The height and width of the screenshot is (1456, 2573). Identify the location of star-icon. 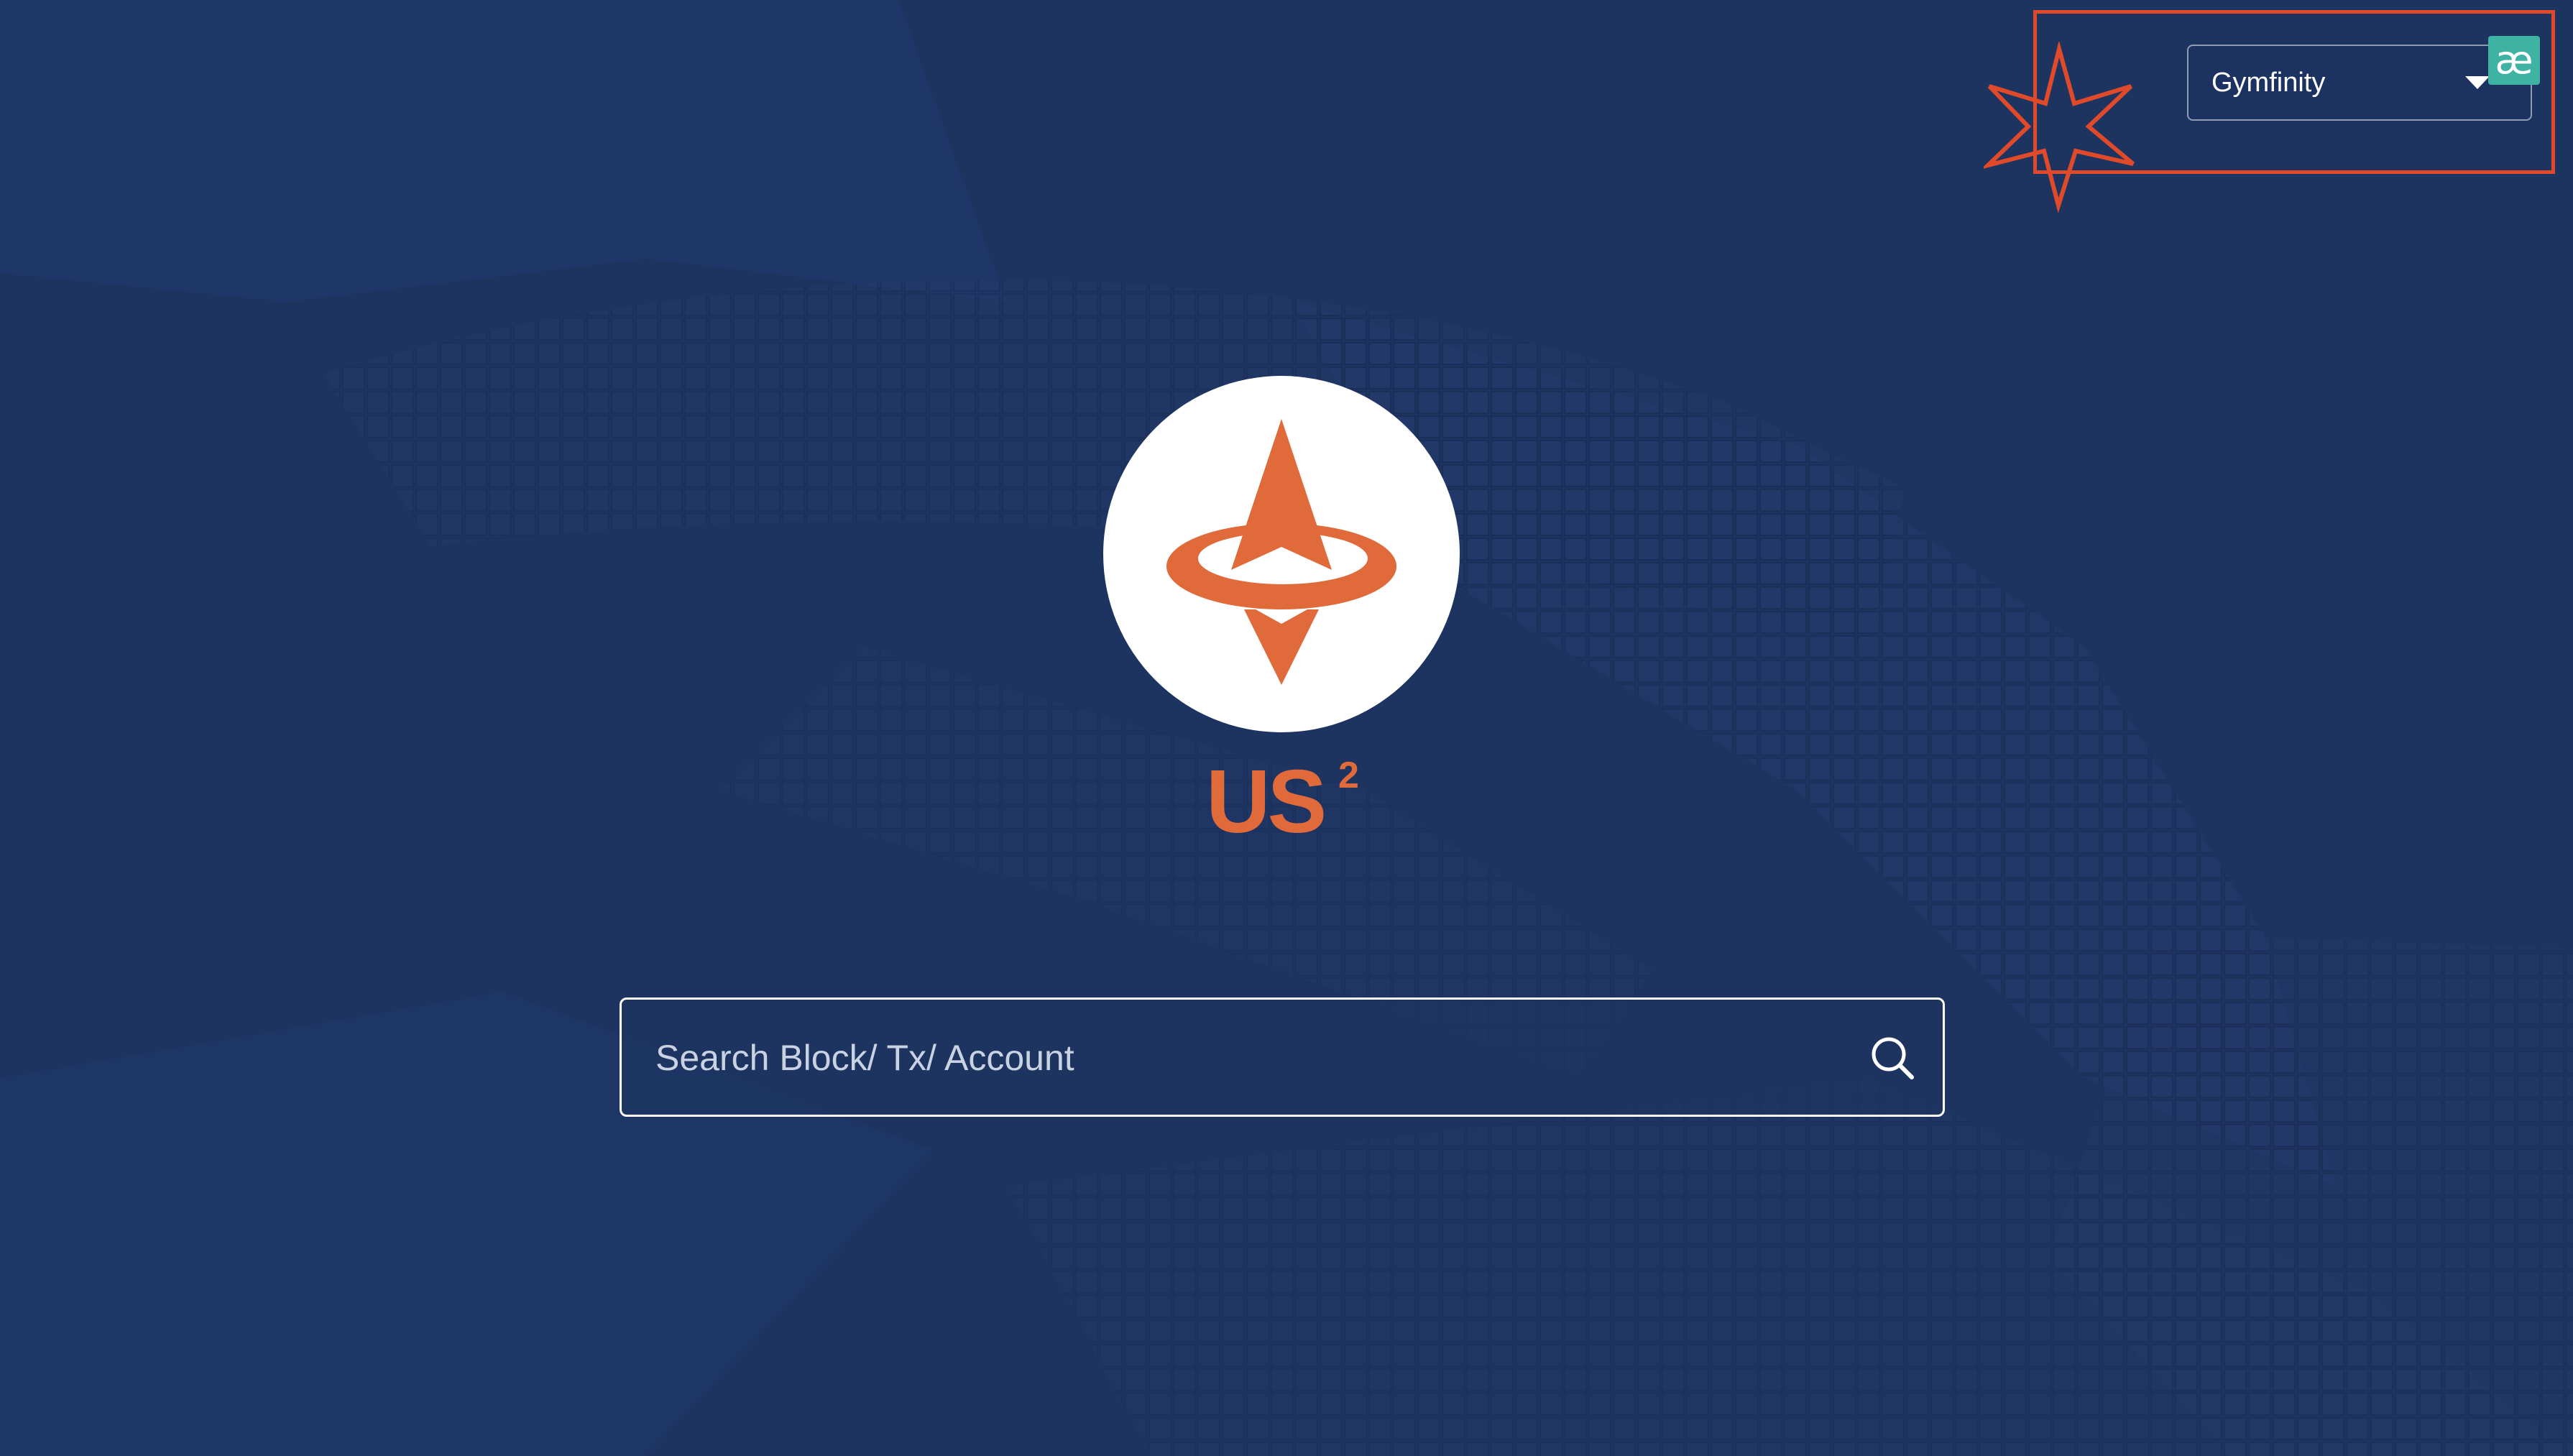
(2059, 127).